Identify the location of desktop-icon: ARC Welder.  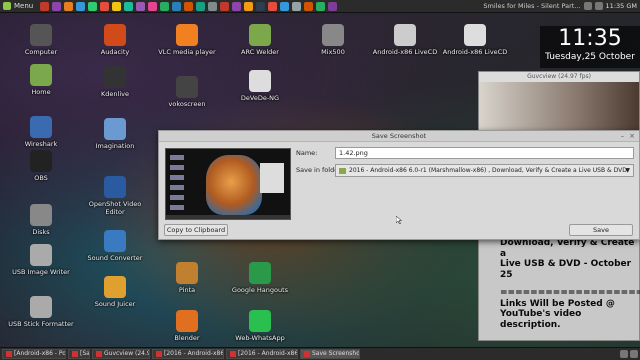
(260, 40).